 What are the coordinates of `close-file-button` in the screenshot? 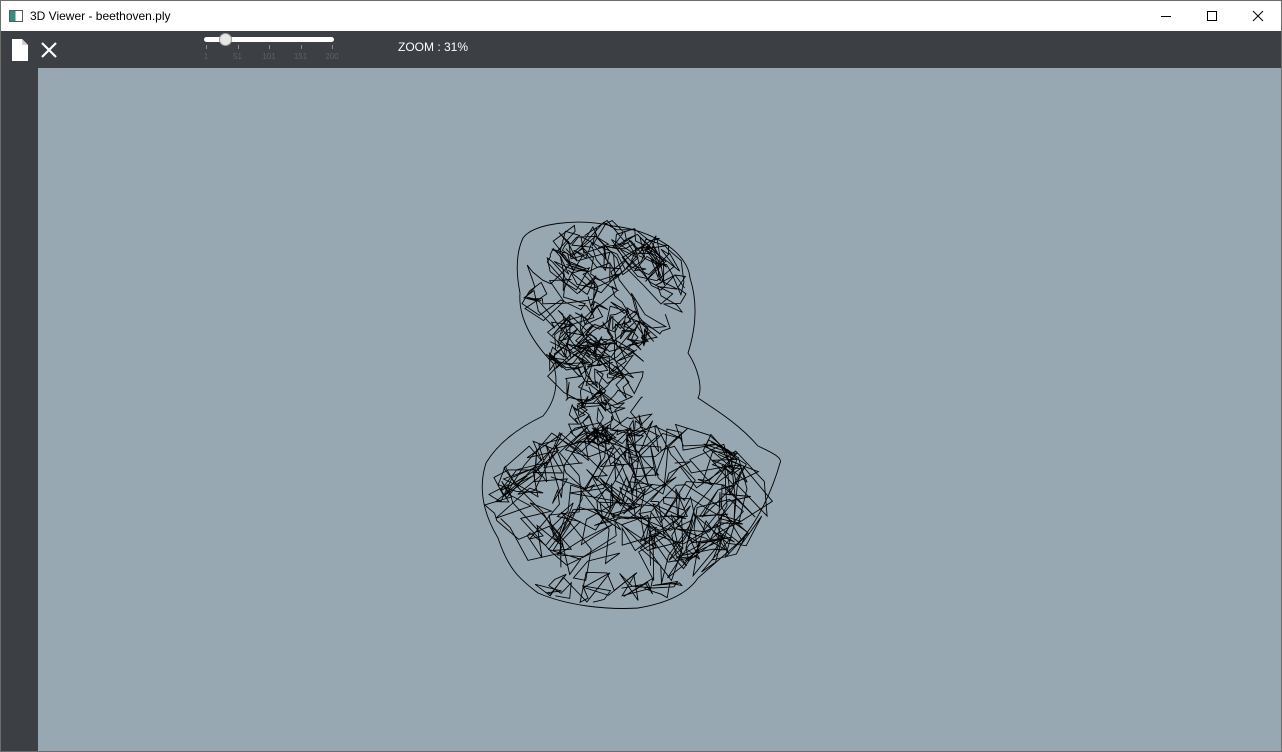 It's located at (49, 50).